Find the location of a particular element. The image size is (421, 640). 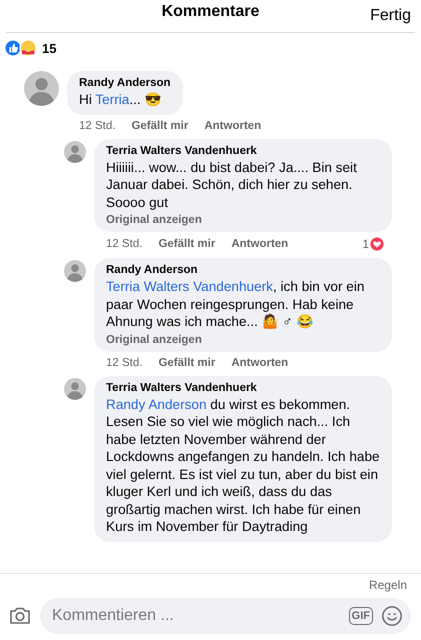

reaction-count: 15 is located at coordinates (49, 48).